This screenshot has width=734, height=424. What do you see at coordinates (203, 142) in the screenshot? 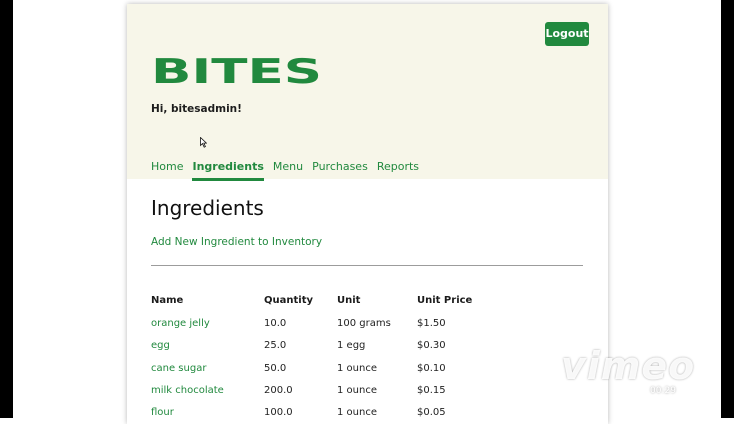
I see `mouse-cursor-icon` at bounding box center [203, 142].